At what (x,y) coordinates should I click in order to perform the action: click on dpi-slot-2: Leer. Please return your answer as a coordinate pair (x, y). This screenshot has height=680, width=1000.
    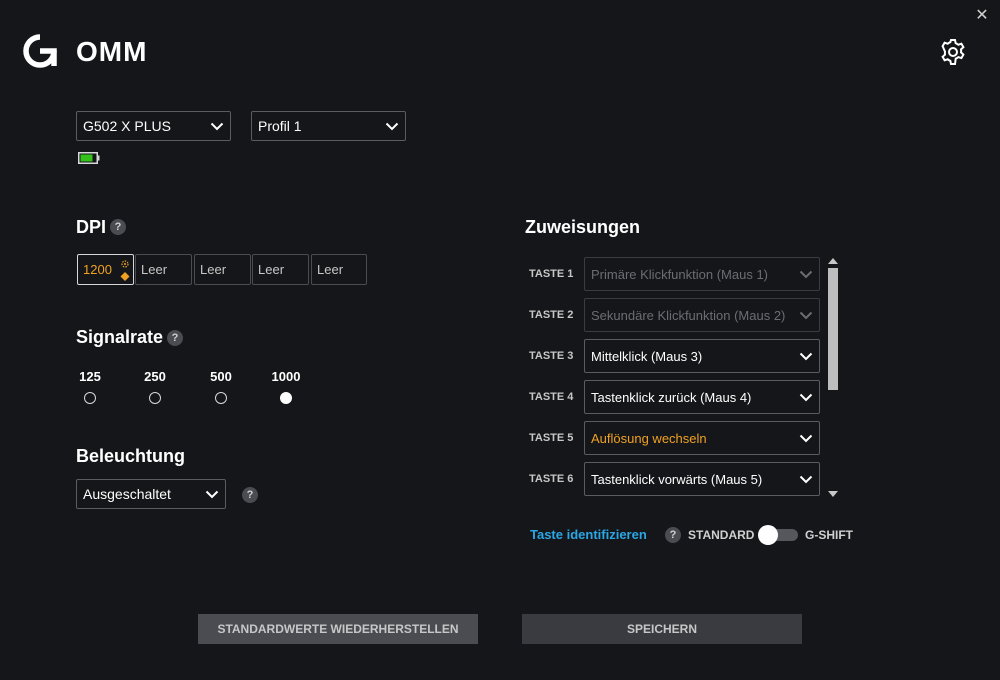
    Looking at the image, I should click on (163, 269).